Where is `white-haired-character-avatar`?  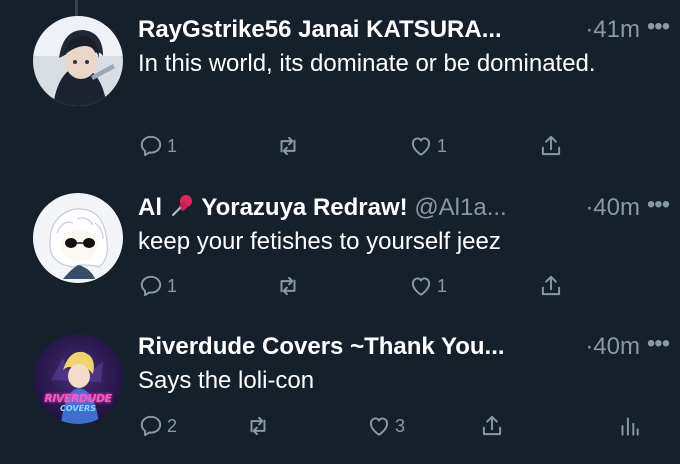
white-haired-character-avatar is located at coordinates (78, 238).